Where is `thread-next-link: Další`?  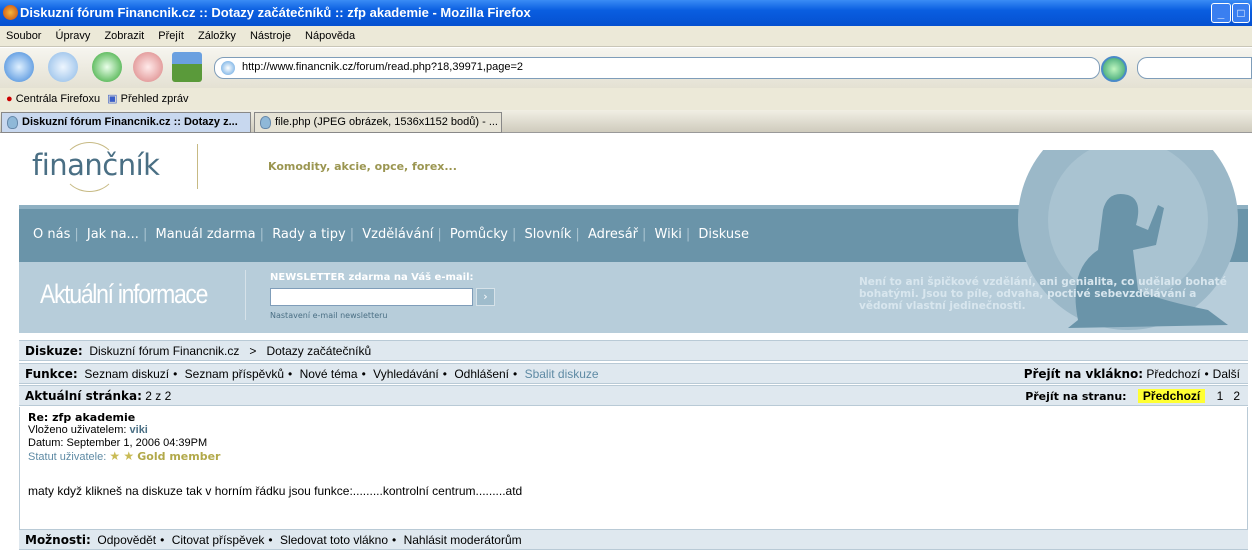 thread-next-link: Další is located at coordinates (1226, 374).